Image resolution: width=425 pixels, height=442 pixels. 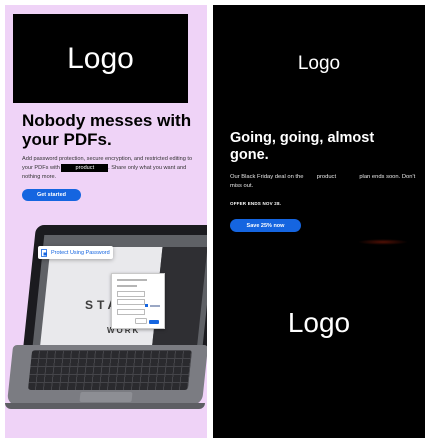 I want to click on laptop-trackpad, so click(x=106, y=397).